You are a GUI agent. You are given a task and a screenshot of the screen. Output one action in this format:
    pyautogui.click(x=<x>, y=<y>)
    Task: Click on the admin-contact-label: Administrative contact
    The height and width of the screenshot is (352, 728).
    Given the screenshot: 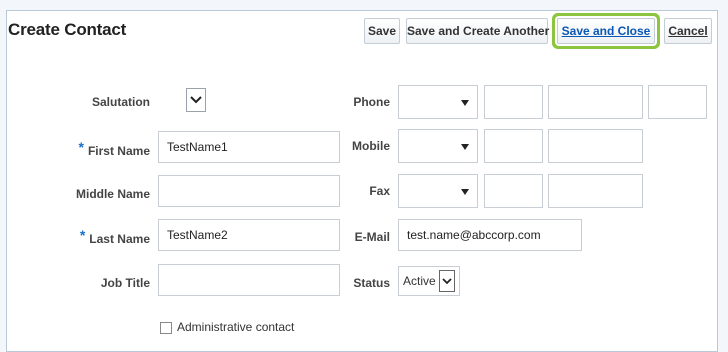 What is the action you would take?
    pyautogui.click(x=236, y=327)
    